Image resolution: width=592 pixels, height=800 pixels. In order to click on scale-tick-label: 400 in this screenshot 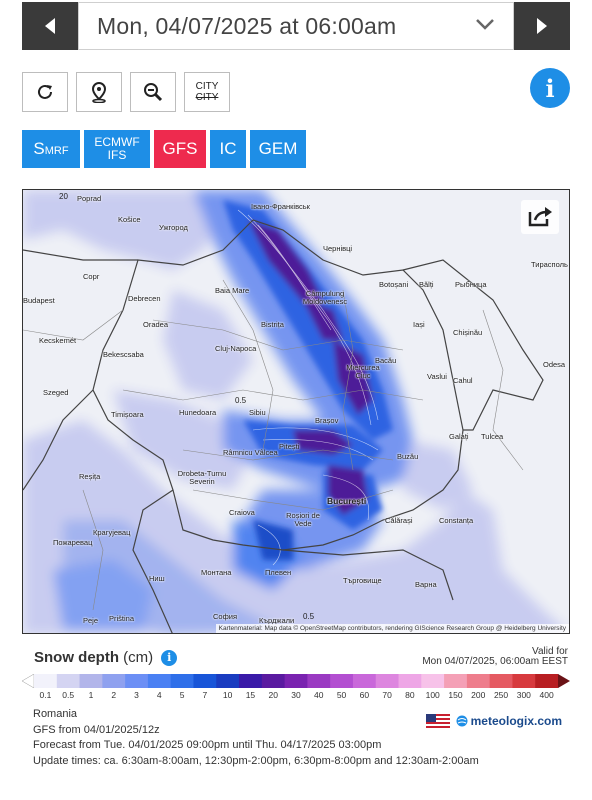, I will do `click(546, 695)`.